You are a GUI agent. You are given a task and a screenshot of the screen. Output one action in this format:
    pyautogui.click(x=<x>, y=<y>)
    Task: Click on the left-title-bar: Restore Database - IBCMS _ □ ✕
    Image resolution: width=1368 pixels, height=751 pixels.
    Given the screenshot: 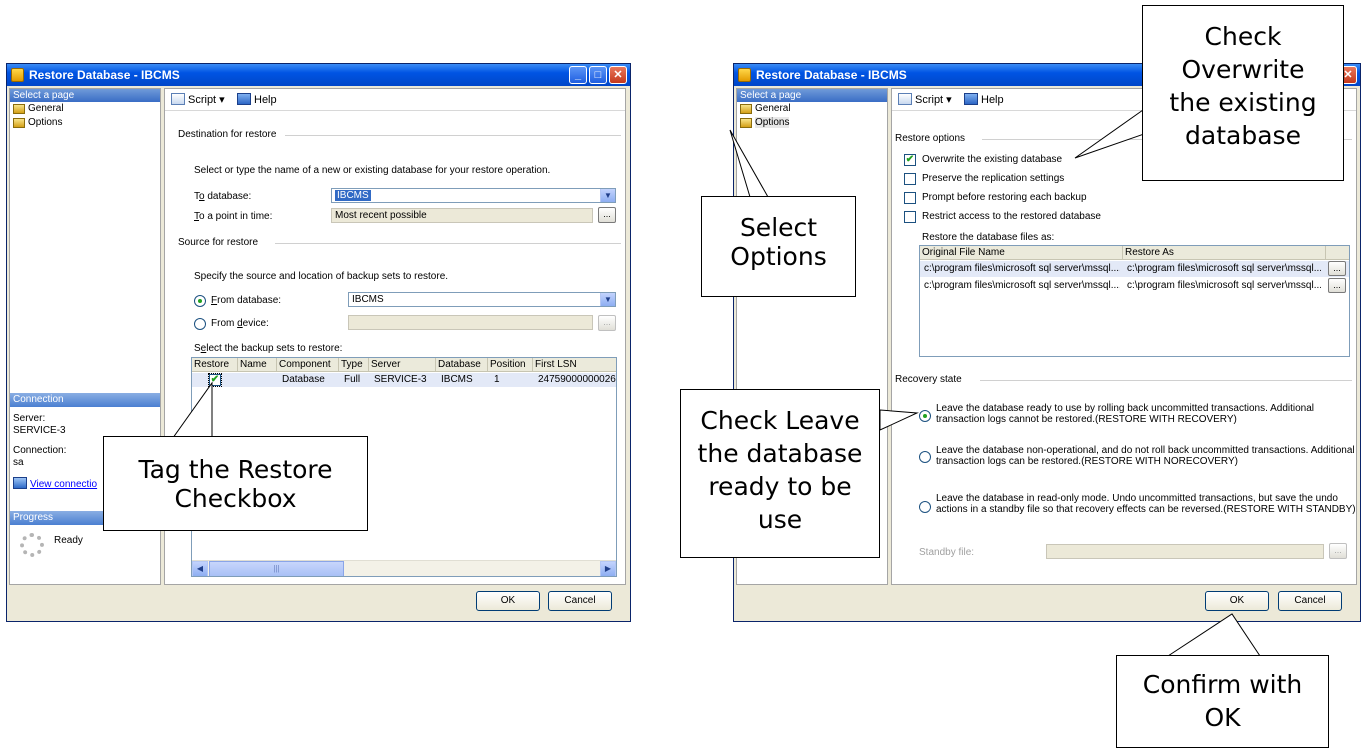 What is the action you would take?
    pyautogui.click(x=318, y=75)
    